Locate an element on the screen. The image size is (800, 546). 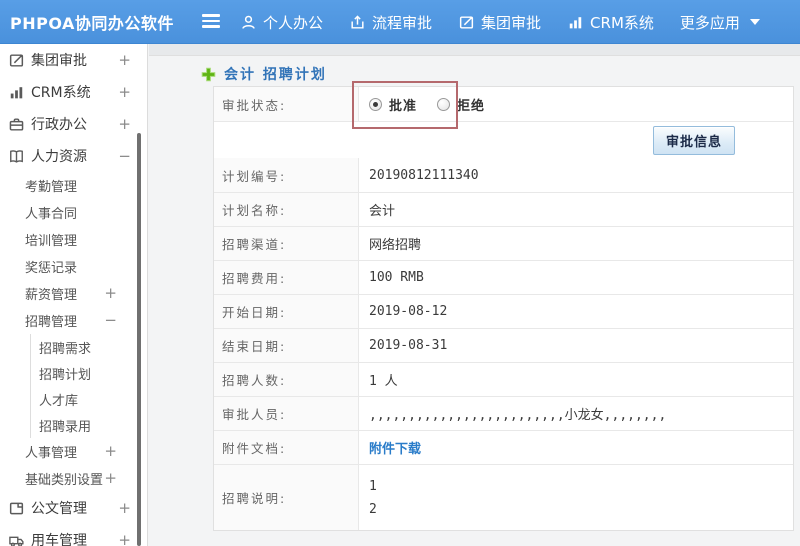
app-logo: PHPOA协同办公软件 is located at coordinates (92, 23).